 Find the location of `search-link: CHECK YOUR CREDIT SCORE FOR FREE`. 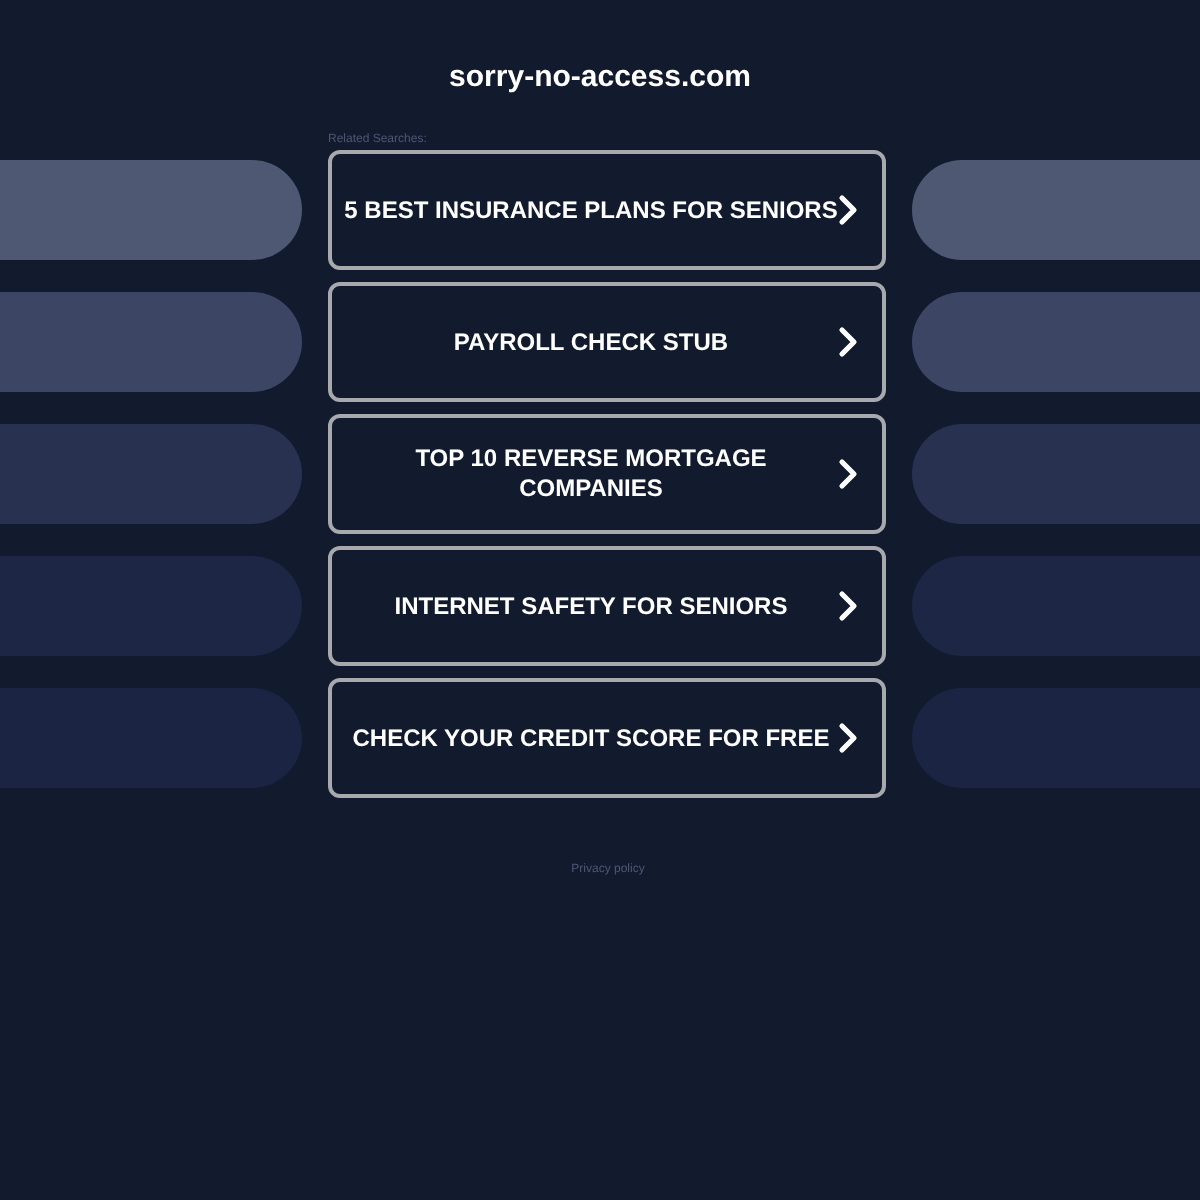

search-link: CHECK YOUR CREDIT SCORE FOR FREE is located at coordinates (607, 738).